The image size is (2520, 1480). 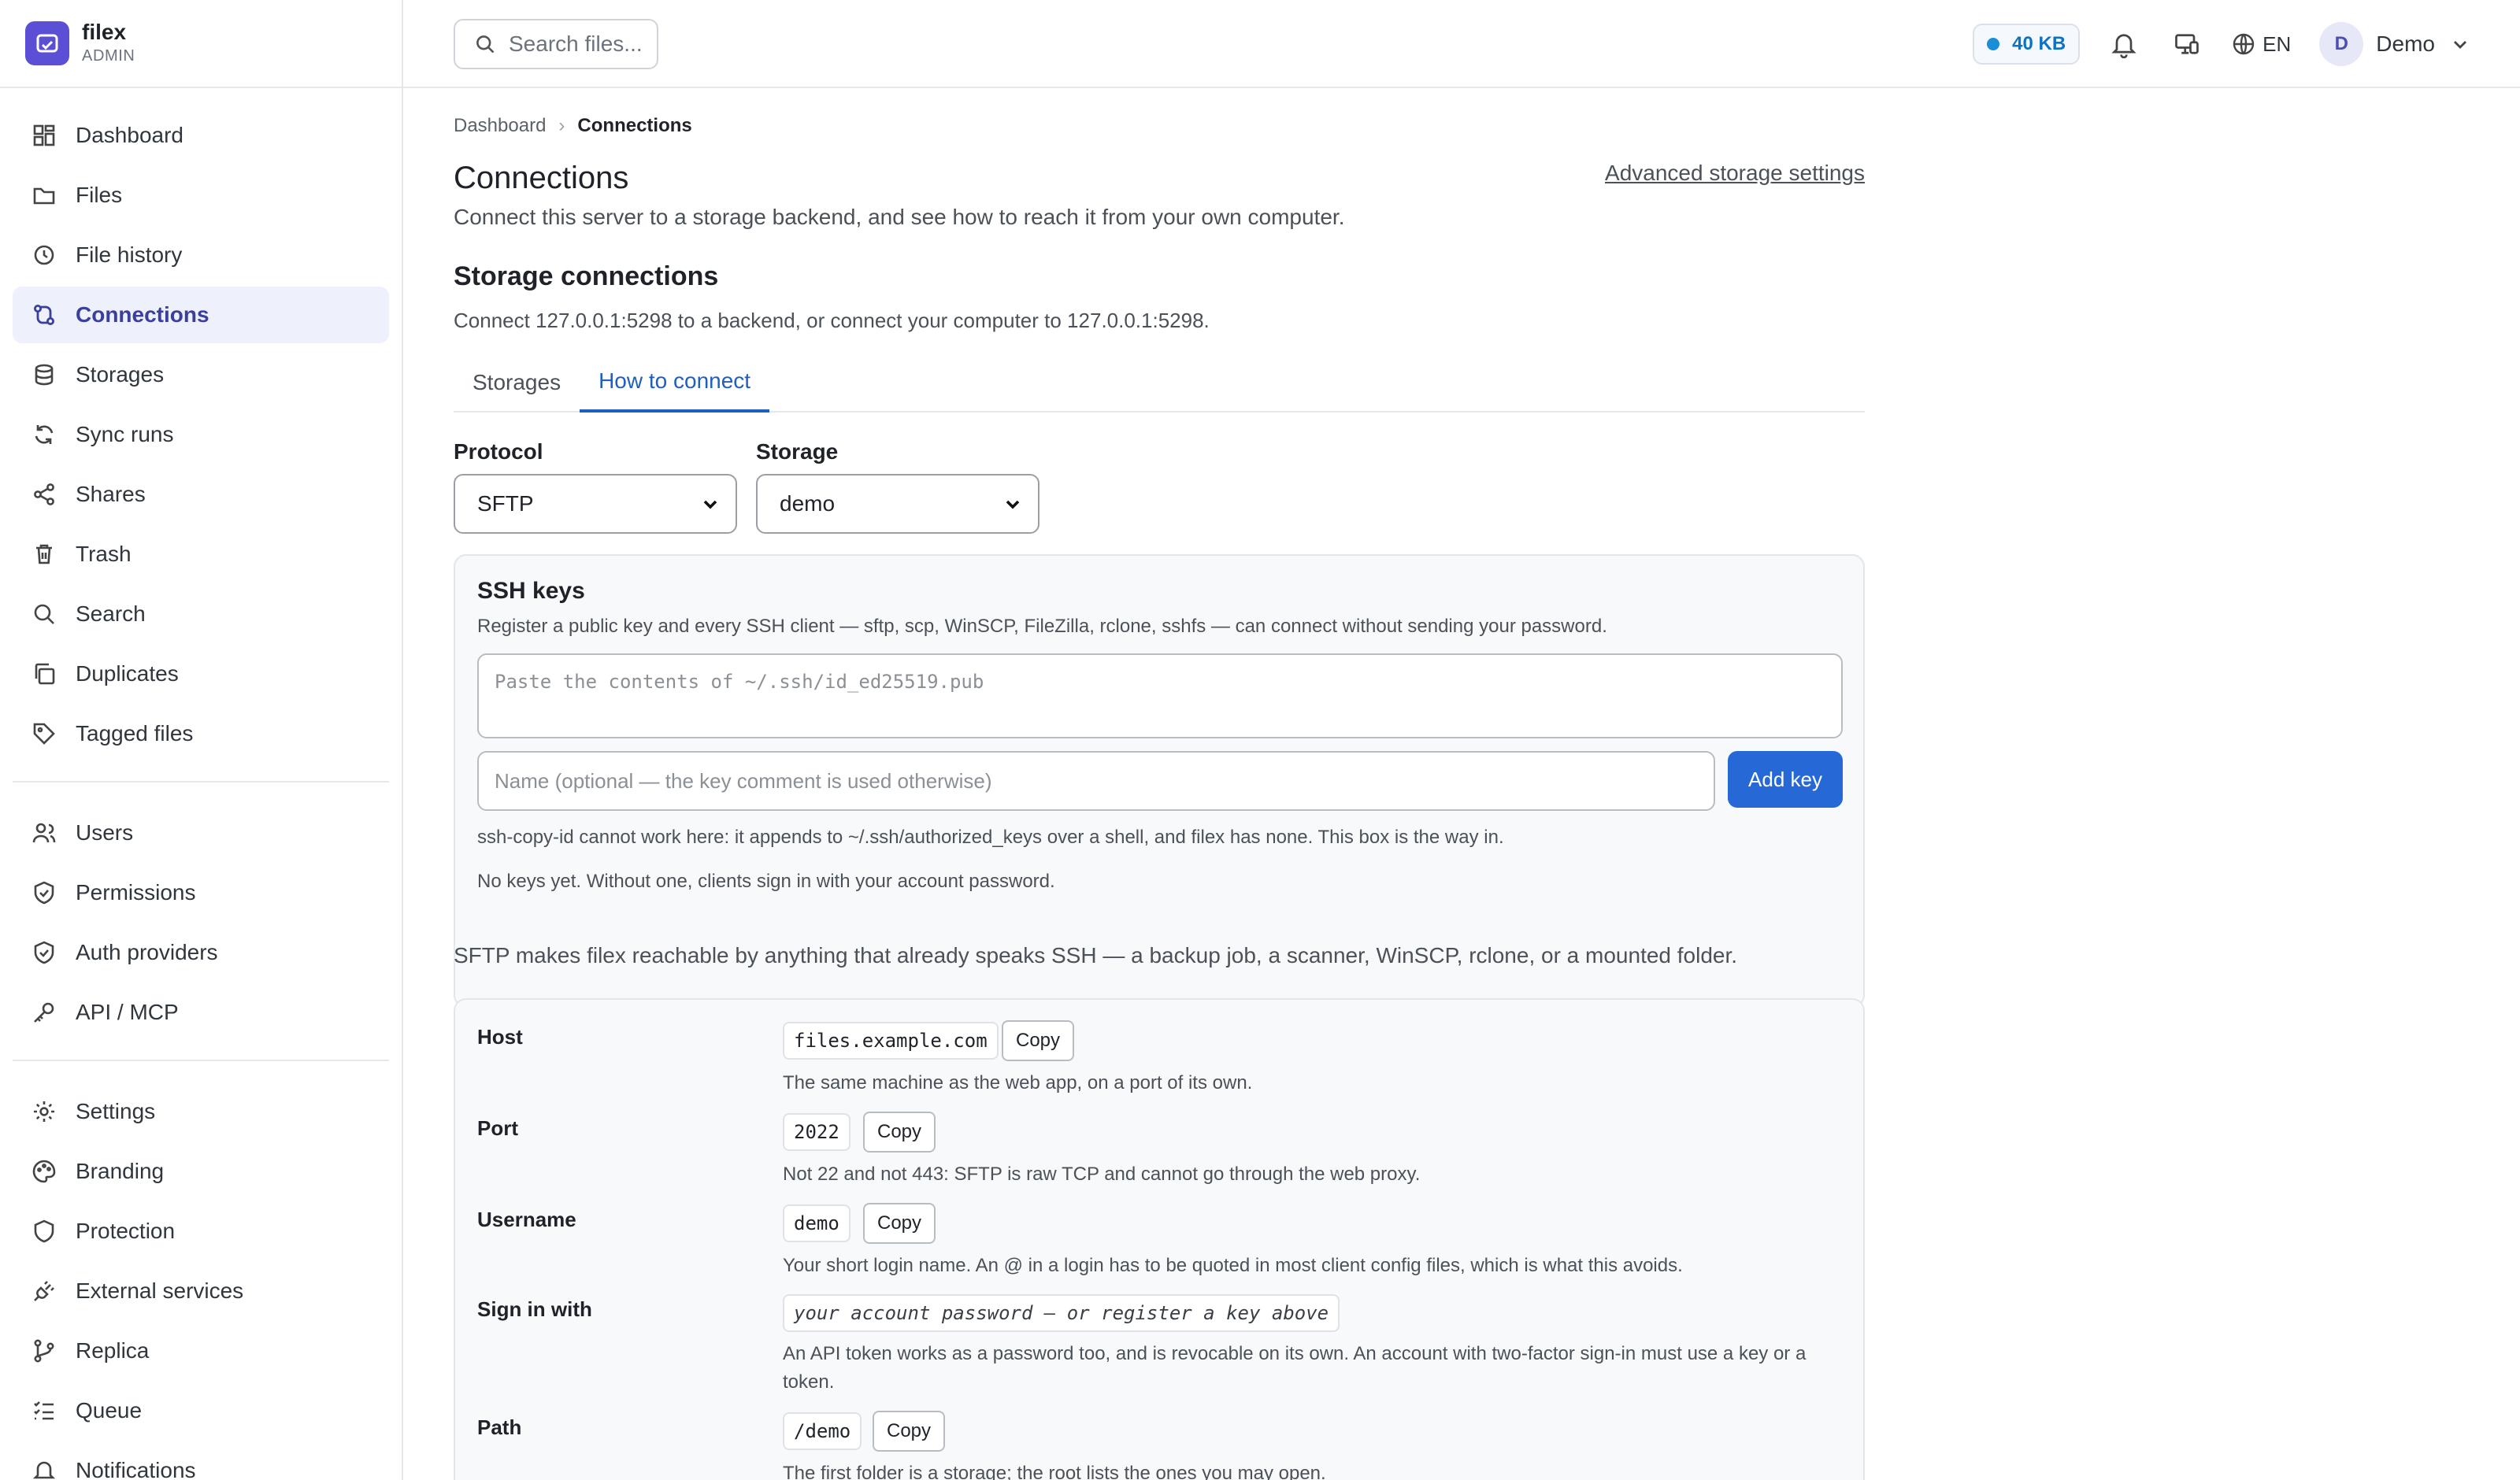 What do you see at coordinates (797, 451) in the screenshot?
I see `storage-label: Storage` at bounding box center [797, 451].